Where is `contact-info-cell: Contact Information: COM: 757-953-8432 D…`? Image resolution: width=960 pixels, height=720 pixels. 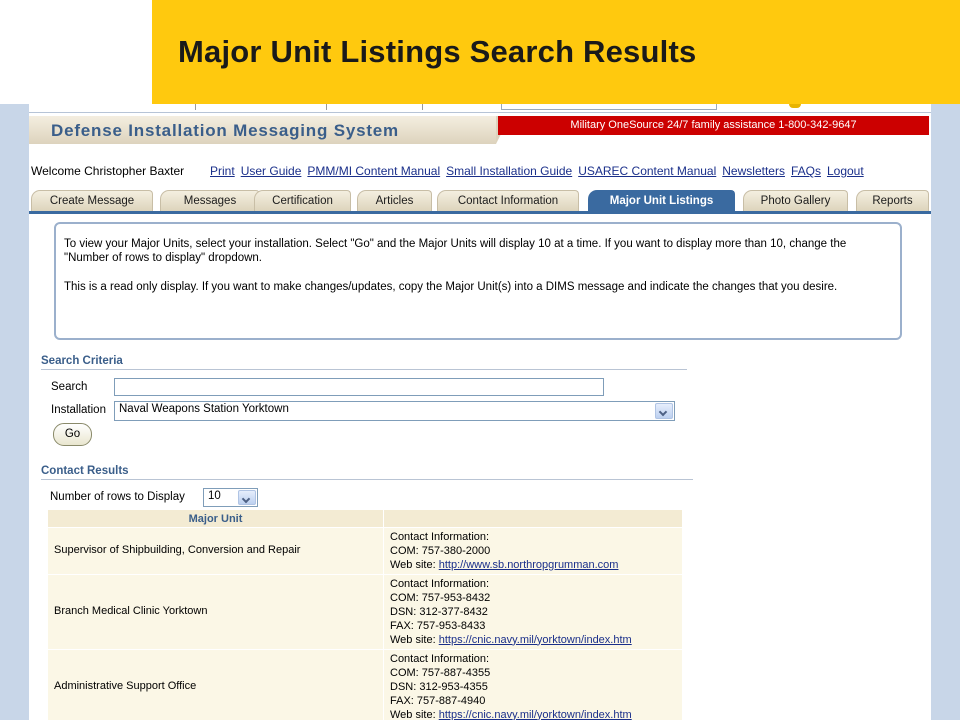 contact-info-cell: Contact Information: COM: 757-953-8432 D… is located at coordinates (533, 612).